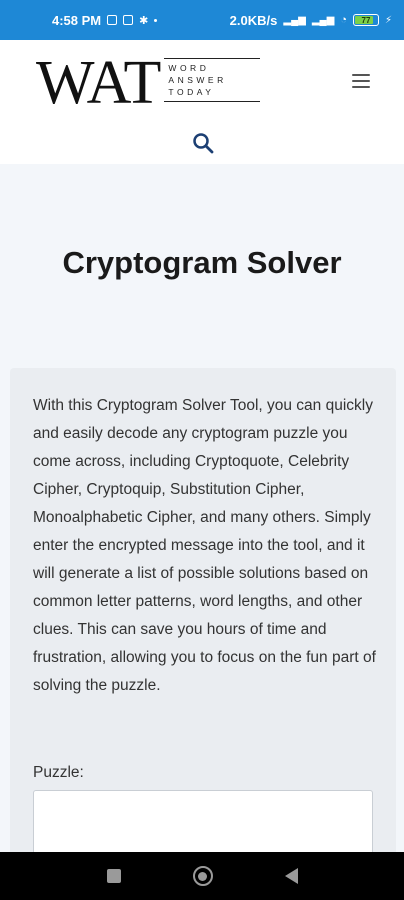 The height and width of the screenshot is (900, 404). What do you see at coordinates (323, 20) in the screenshot?
I see `signal-icon-2: ▂▄▆` at bounding box center [323, 20].